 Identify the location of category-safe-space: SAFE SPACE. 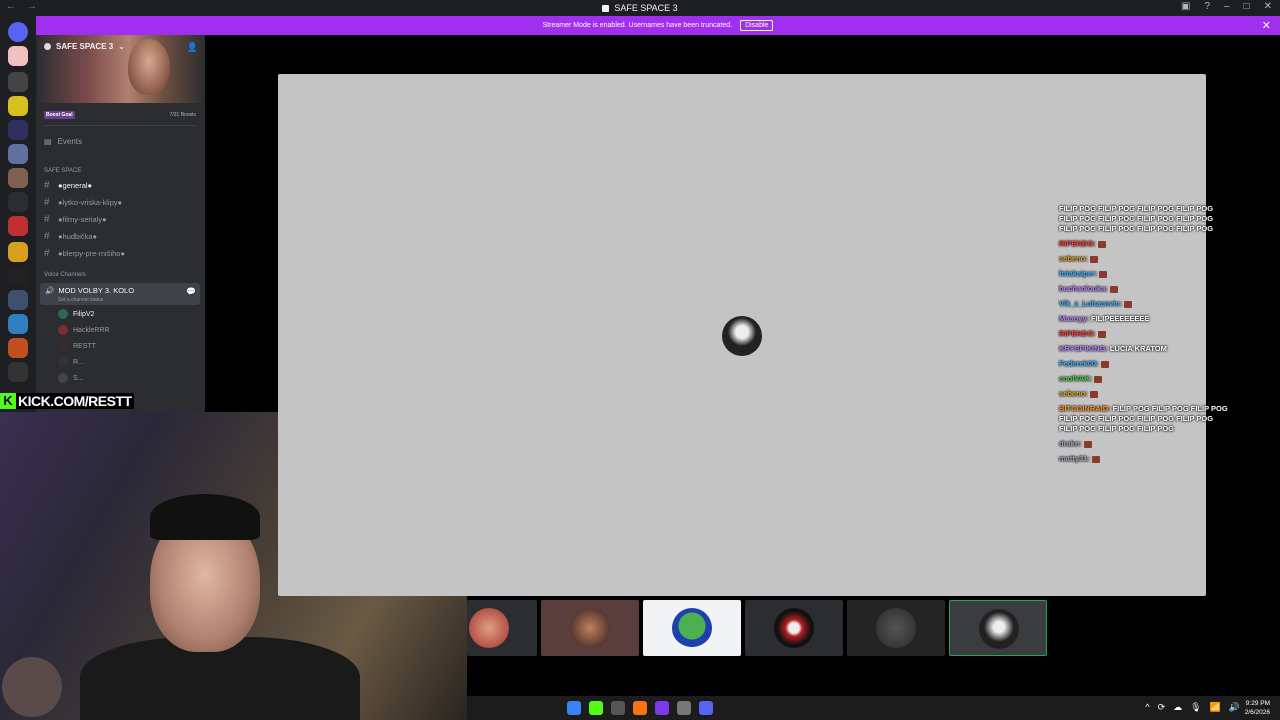
(62, 171).